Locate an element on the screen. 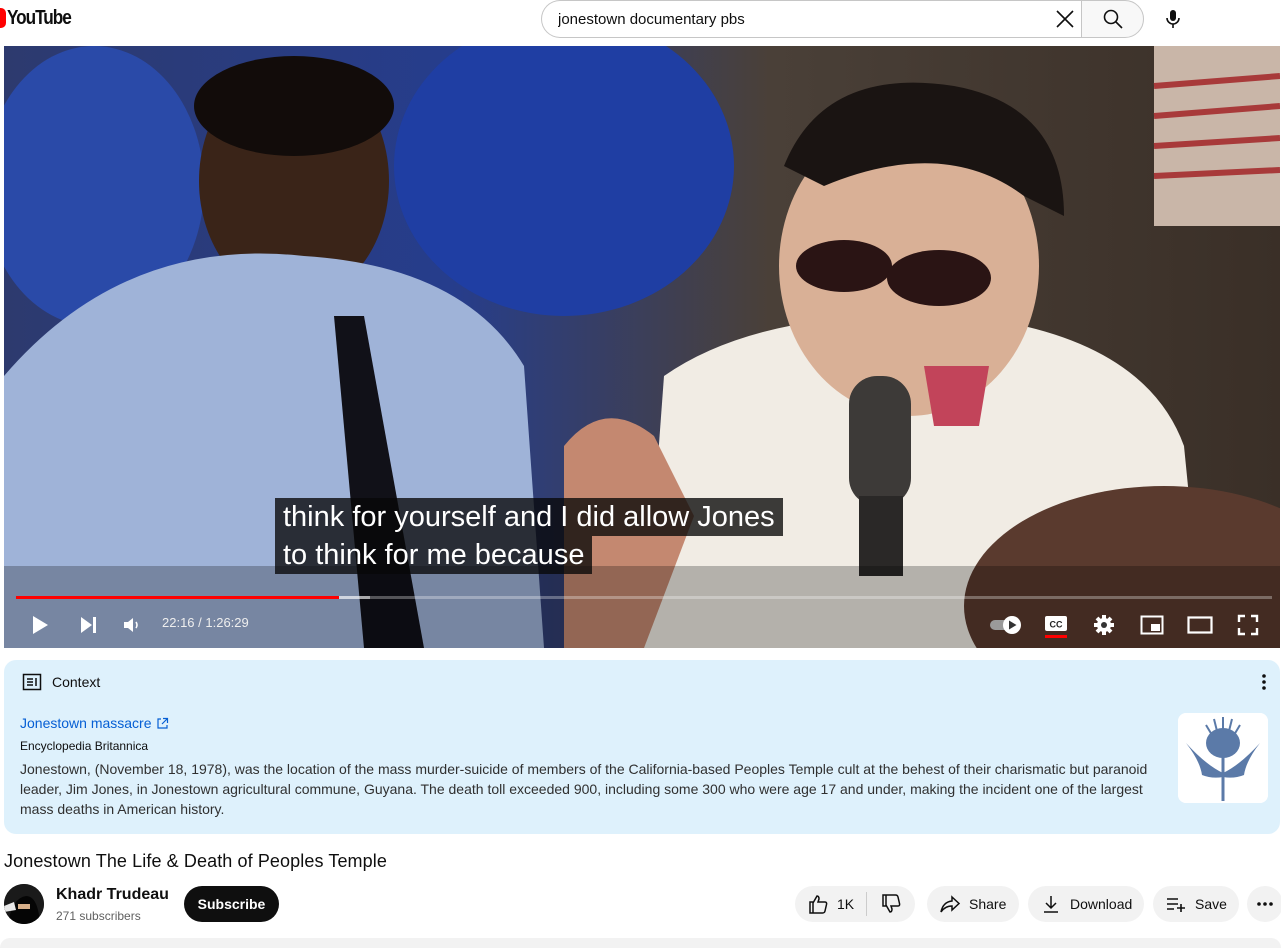  search-icon is located at coordinates (1113, 19).